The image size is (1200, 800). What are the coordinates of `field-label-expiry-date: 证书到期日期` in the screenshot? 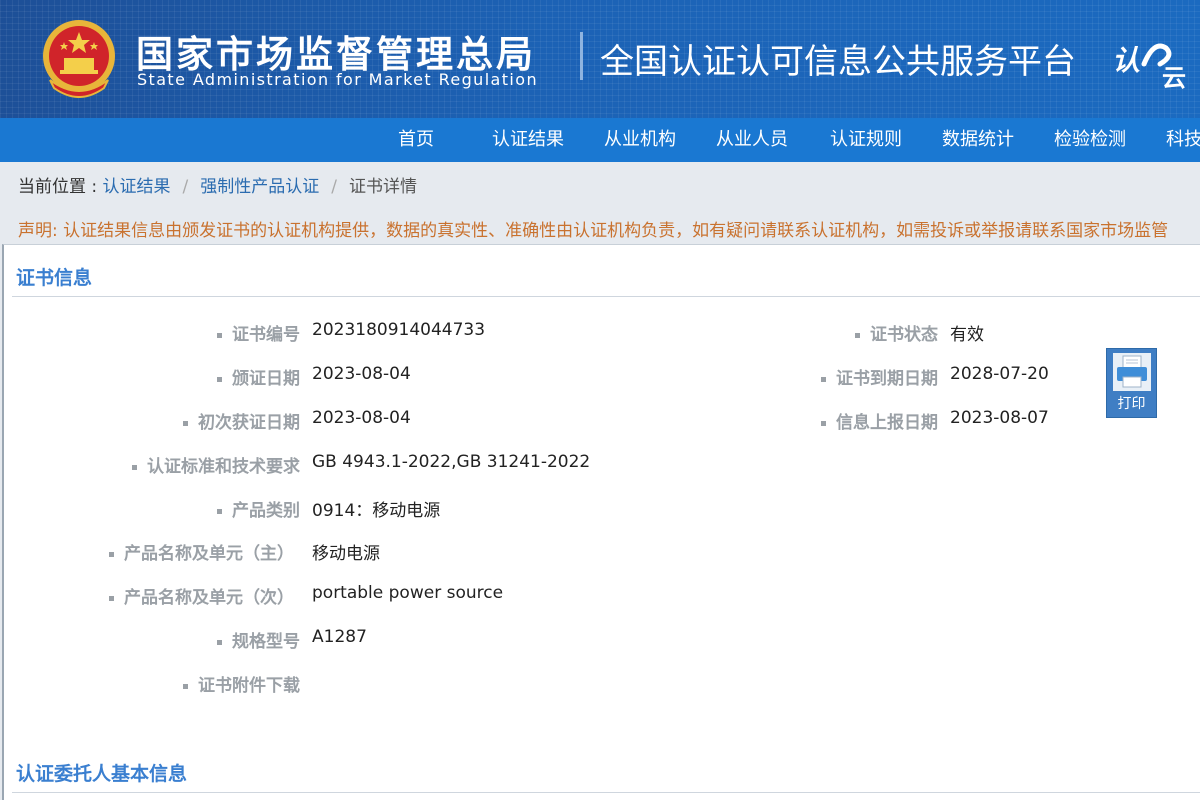 It's located at (879, 376).